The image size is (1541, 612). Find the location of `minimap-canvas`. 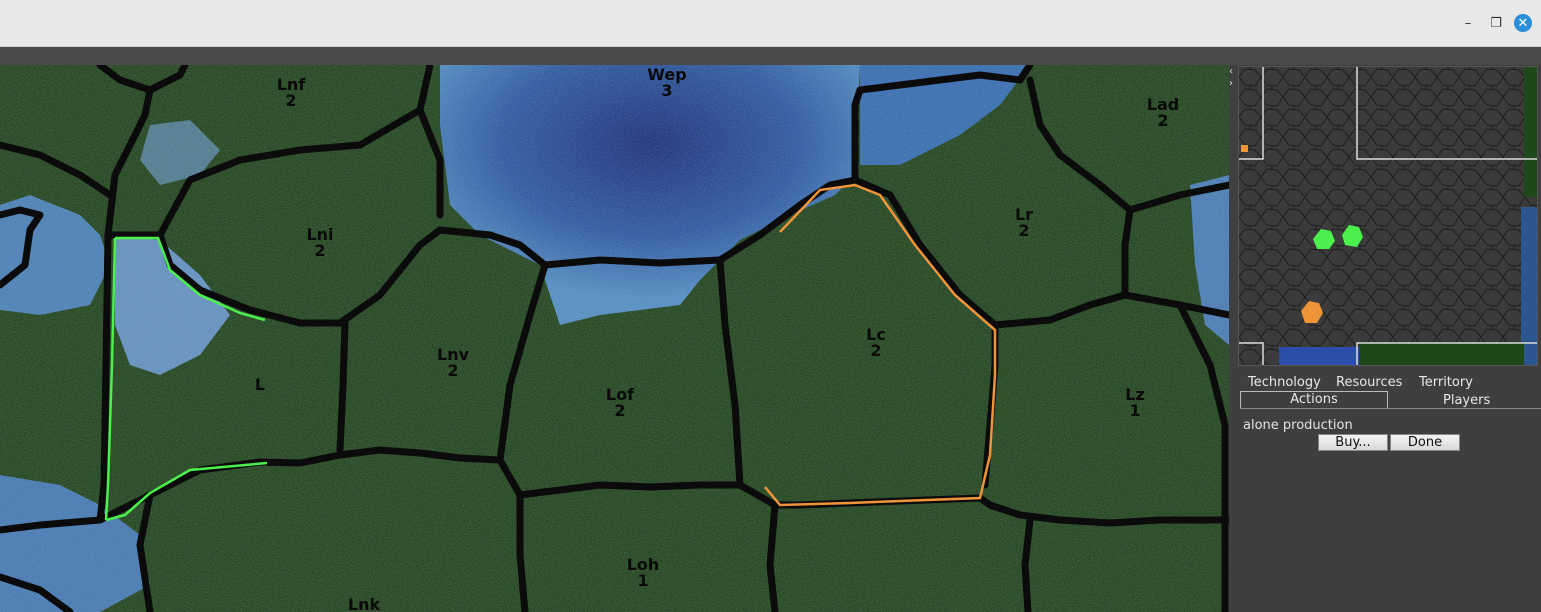

minimap-canvas is located at coordinates (1388, 216).